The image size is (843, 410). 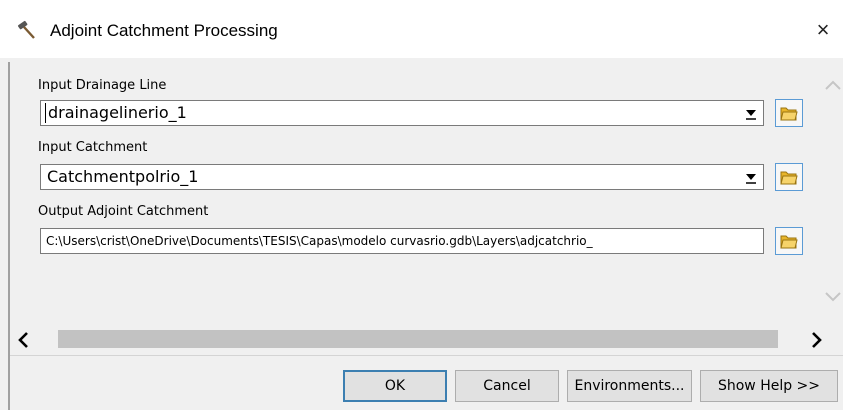 What do you see at coordinates (426, 355) in the screenshot?
I see `divider` at bounding box center [426, 355].